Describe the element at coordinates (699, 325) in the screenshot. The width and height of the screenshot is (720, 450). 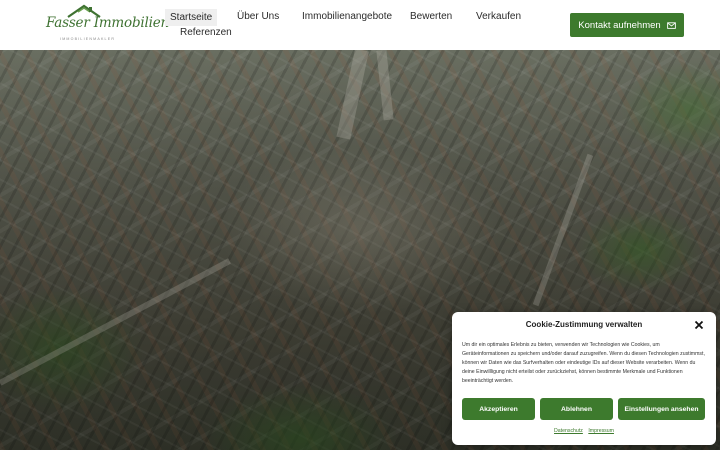
I see `close-icon` at that location.